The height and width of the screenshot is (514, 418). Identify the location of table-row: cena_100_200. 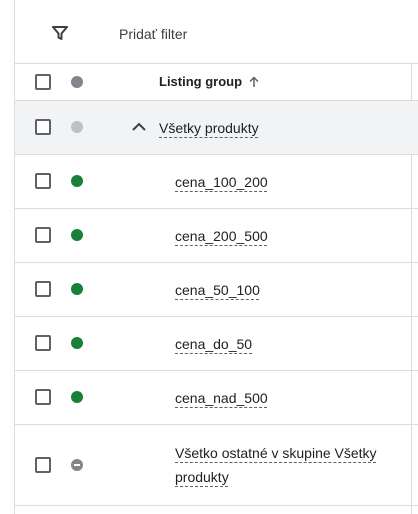
(216, 182).